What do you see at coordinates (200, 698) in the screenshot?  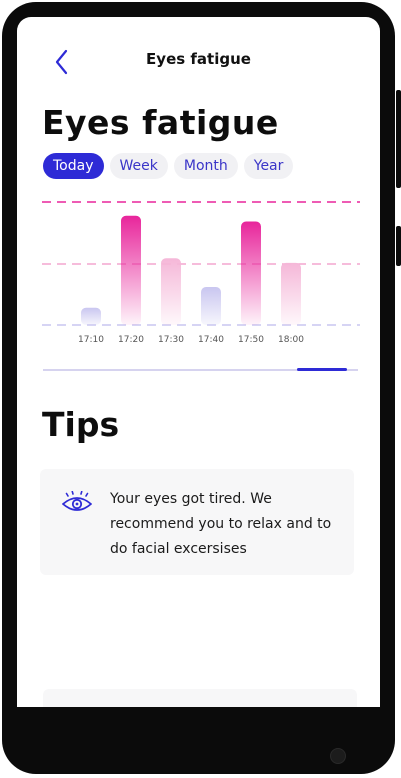 I see `tip-card` at bounding box center [200, 698].